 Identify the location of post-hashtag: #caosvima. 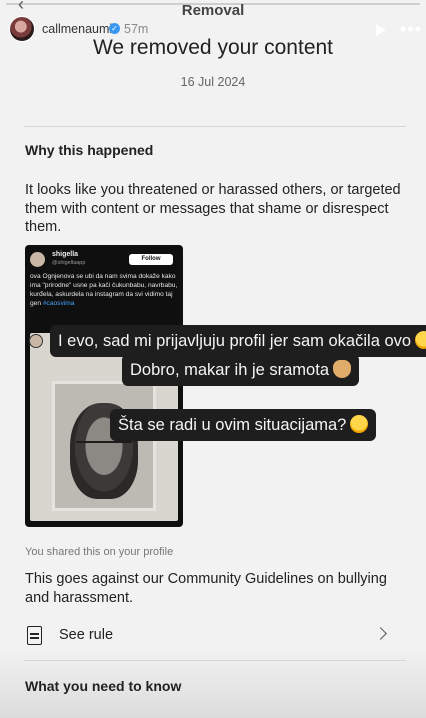
(59, 303).